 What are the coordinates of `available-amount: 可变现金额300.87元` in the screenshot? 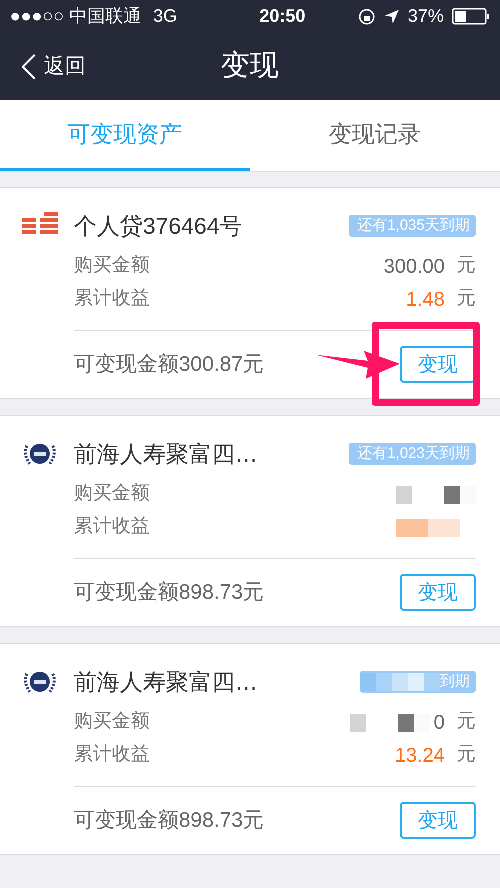 It's located at (169, 365).